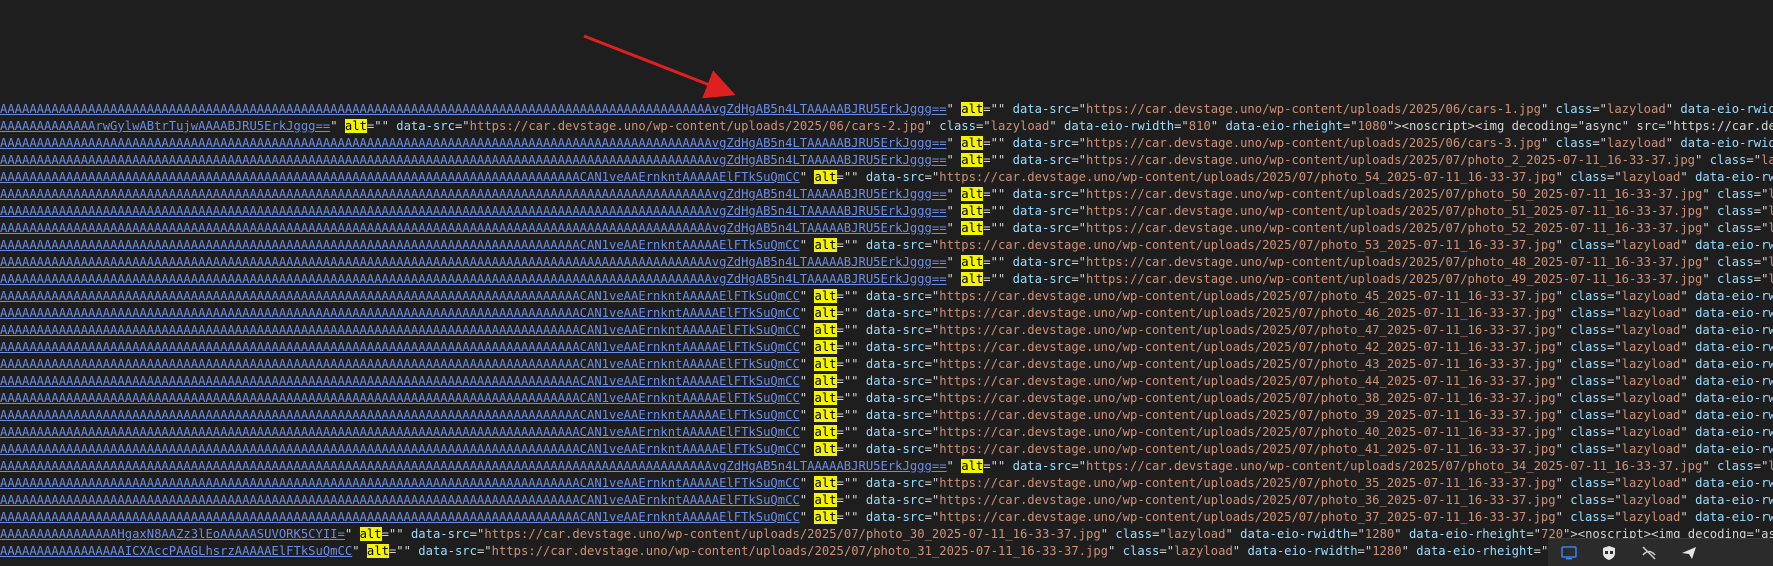 The image size is (1773, 566). What do you see at coordinates (1379, 534) in the screenshot?
I see `rwidth-value: 1280` at bounding box center [1379, 534].